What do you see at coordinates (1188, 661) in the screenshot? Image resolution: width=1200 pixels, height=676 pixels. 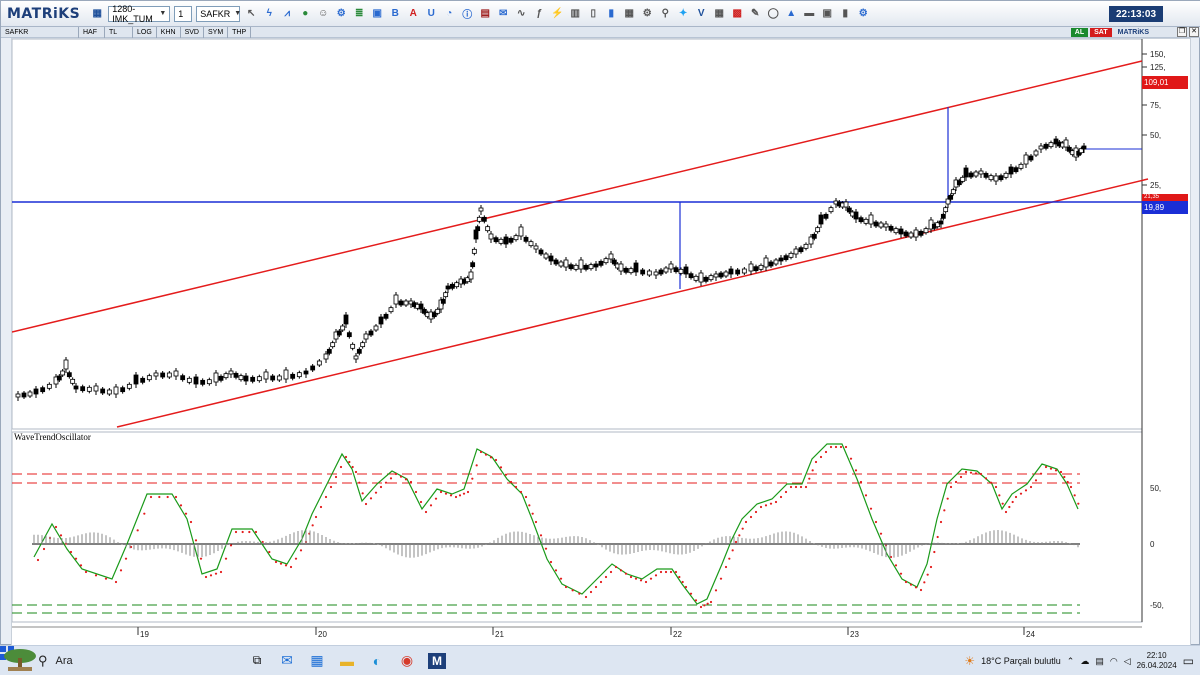 I see `notification-icon: ▭` at bounding box center [1188, 661].